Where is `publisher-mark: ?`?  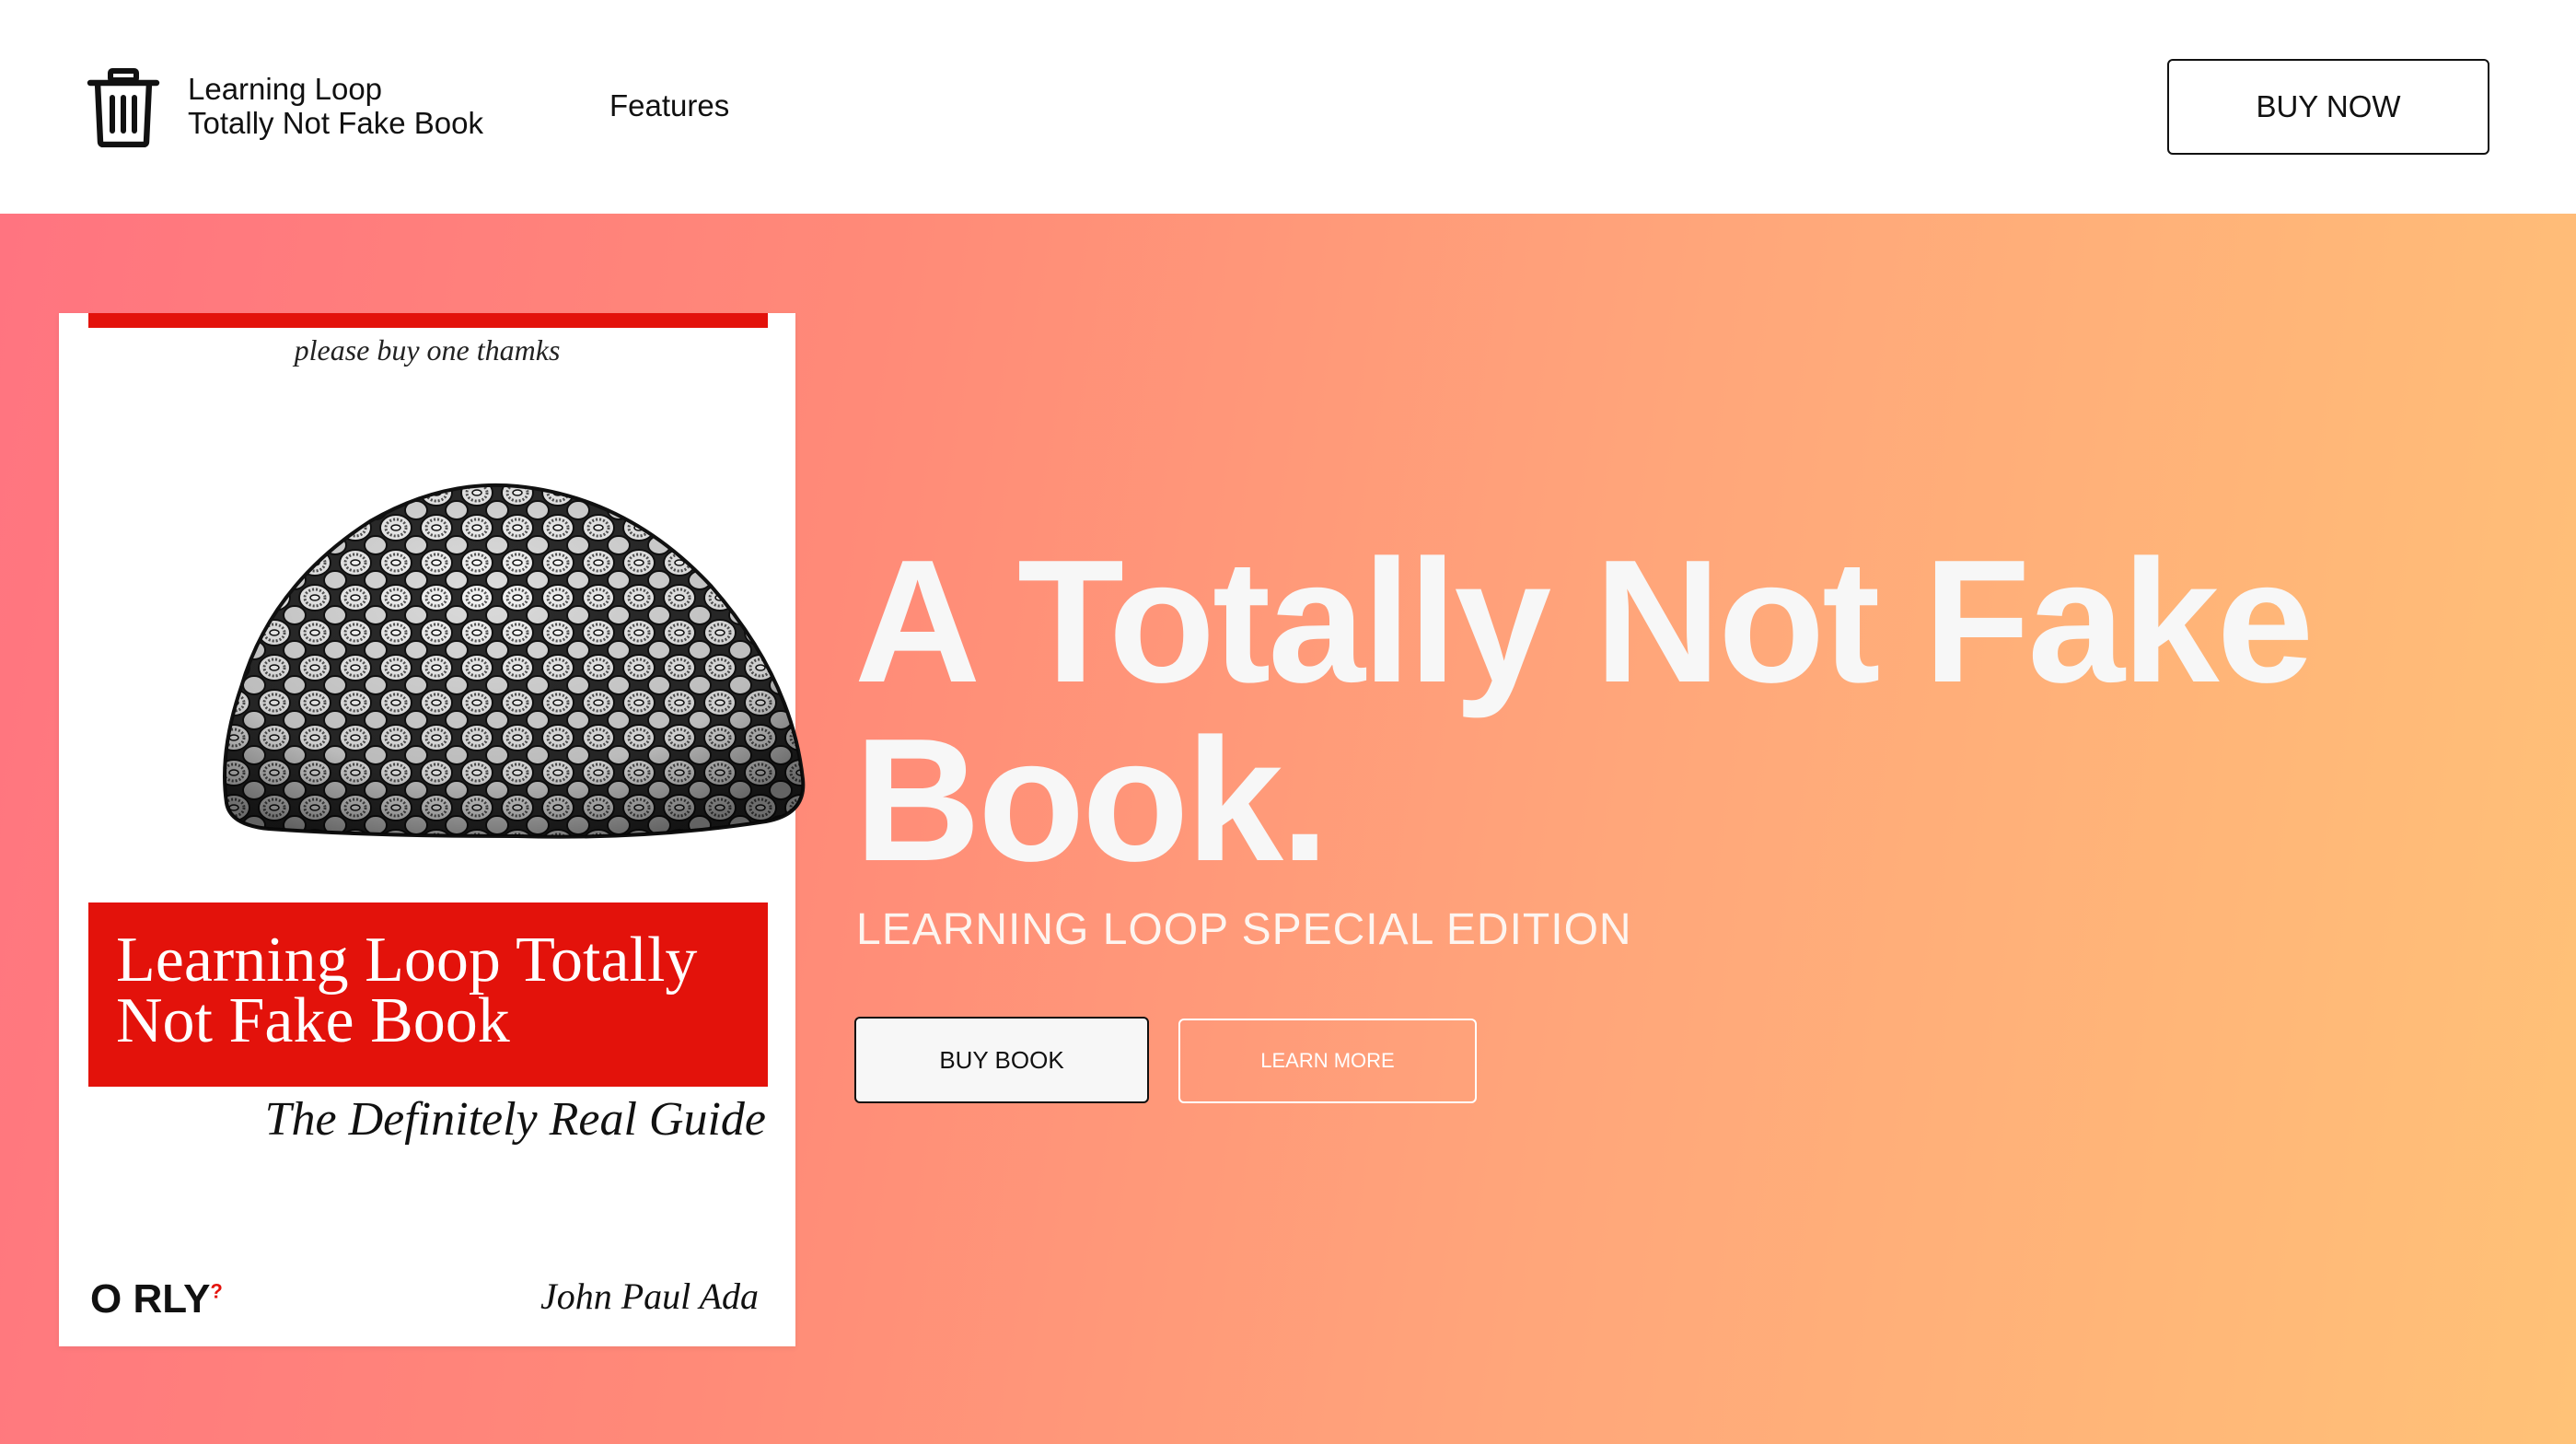
publisher-mark: ? is located at coordinates (216, 1291).